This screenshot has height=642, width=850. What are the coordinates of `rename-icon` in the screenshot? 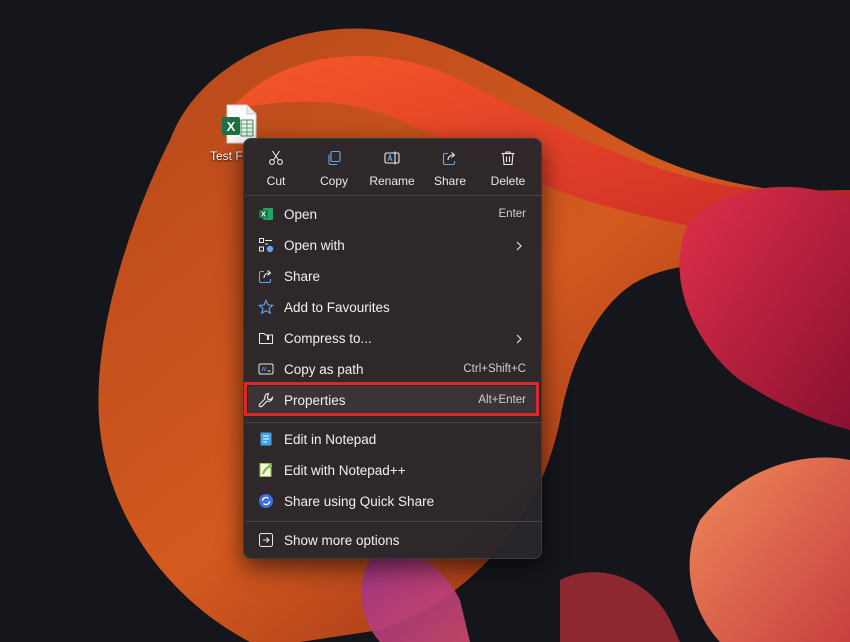 It's located at (392, 158).